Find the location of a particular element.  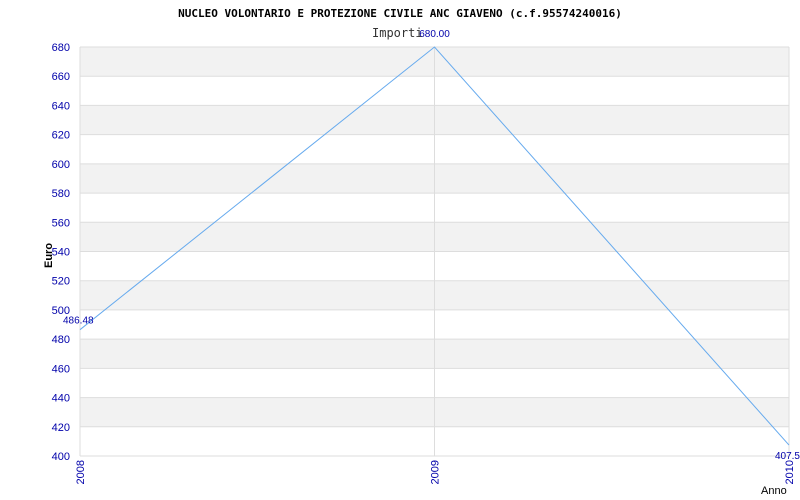

y-tick-label: 440 is located at coordinates (61, 399).